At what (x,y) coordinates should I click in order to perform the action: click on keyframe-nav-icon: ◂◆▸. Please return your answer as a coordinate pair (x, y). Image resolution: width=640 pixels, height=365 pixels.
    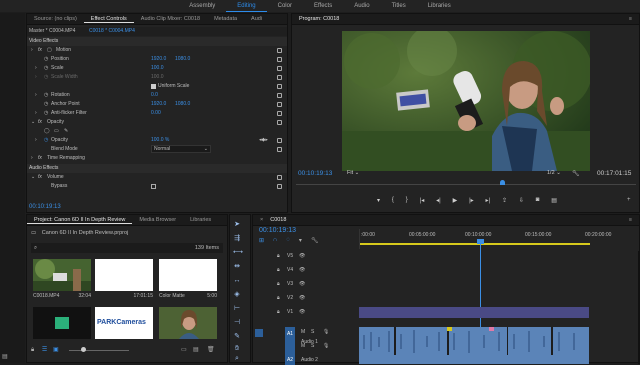
    Looking at the image, I should click on (263, 140).